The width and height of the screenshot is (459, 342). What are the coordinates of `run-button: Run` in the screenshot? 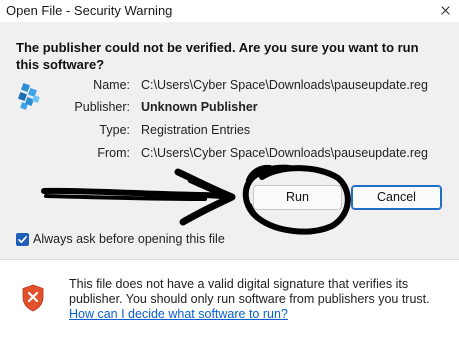 It's located at (297, 197).